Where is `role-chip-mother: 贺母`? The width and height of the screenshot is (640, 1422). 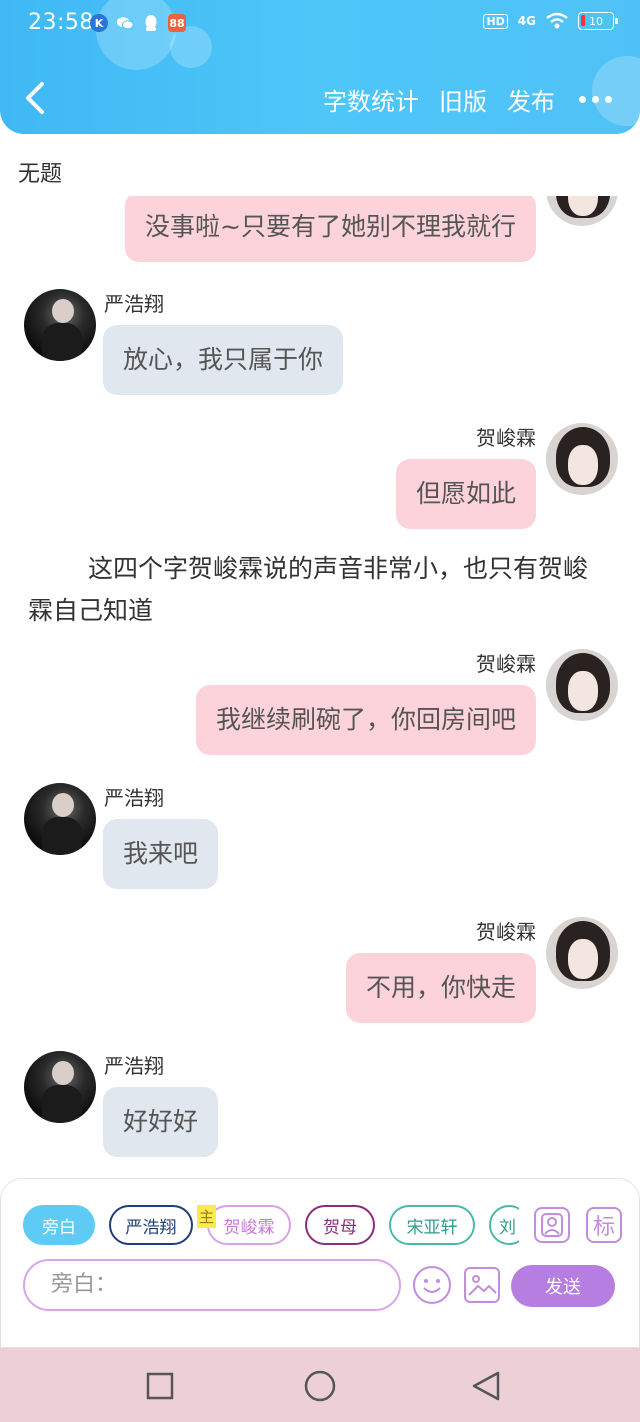 role-chip-mother: 贺母 is located at coordinates (340, 1225).